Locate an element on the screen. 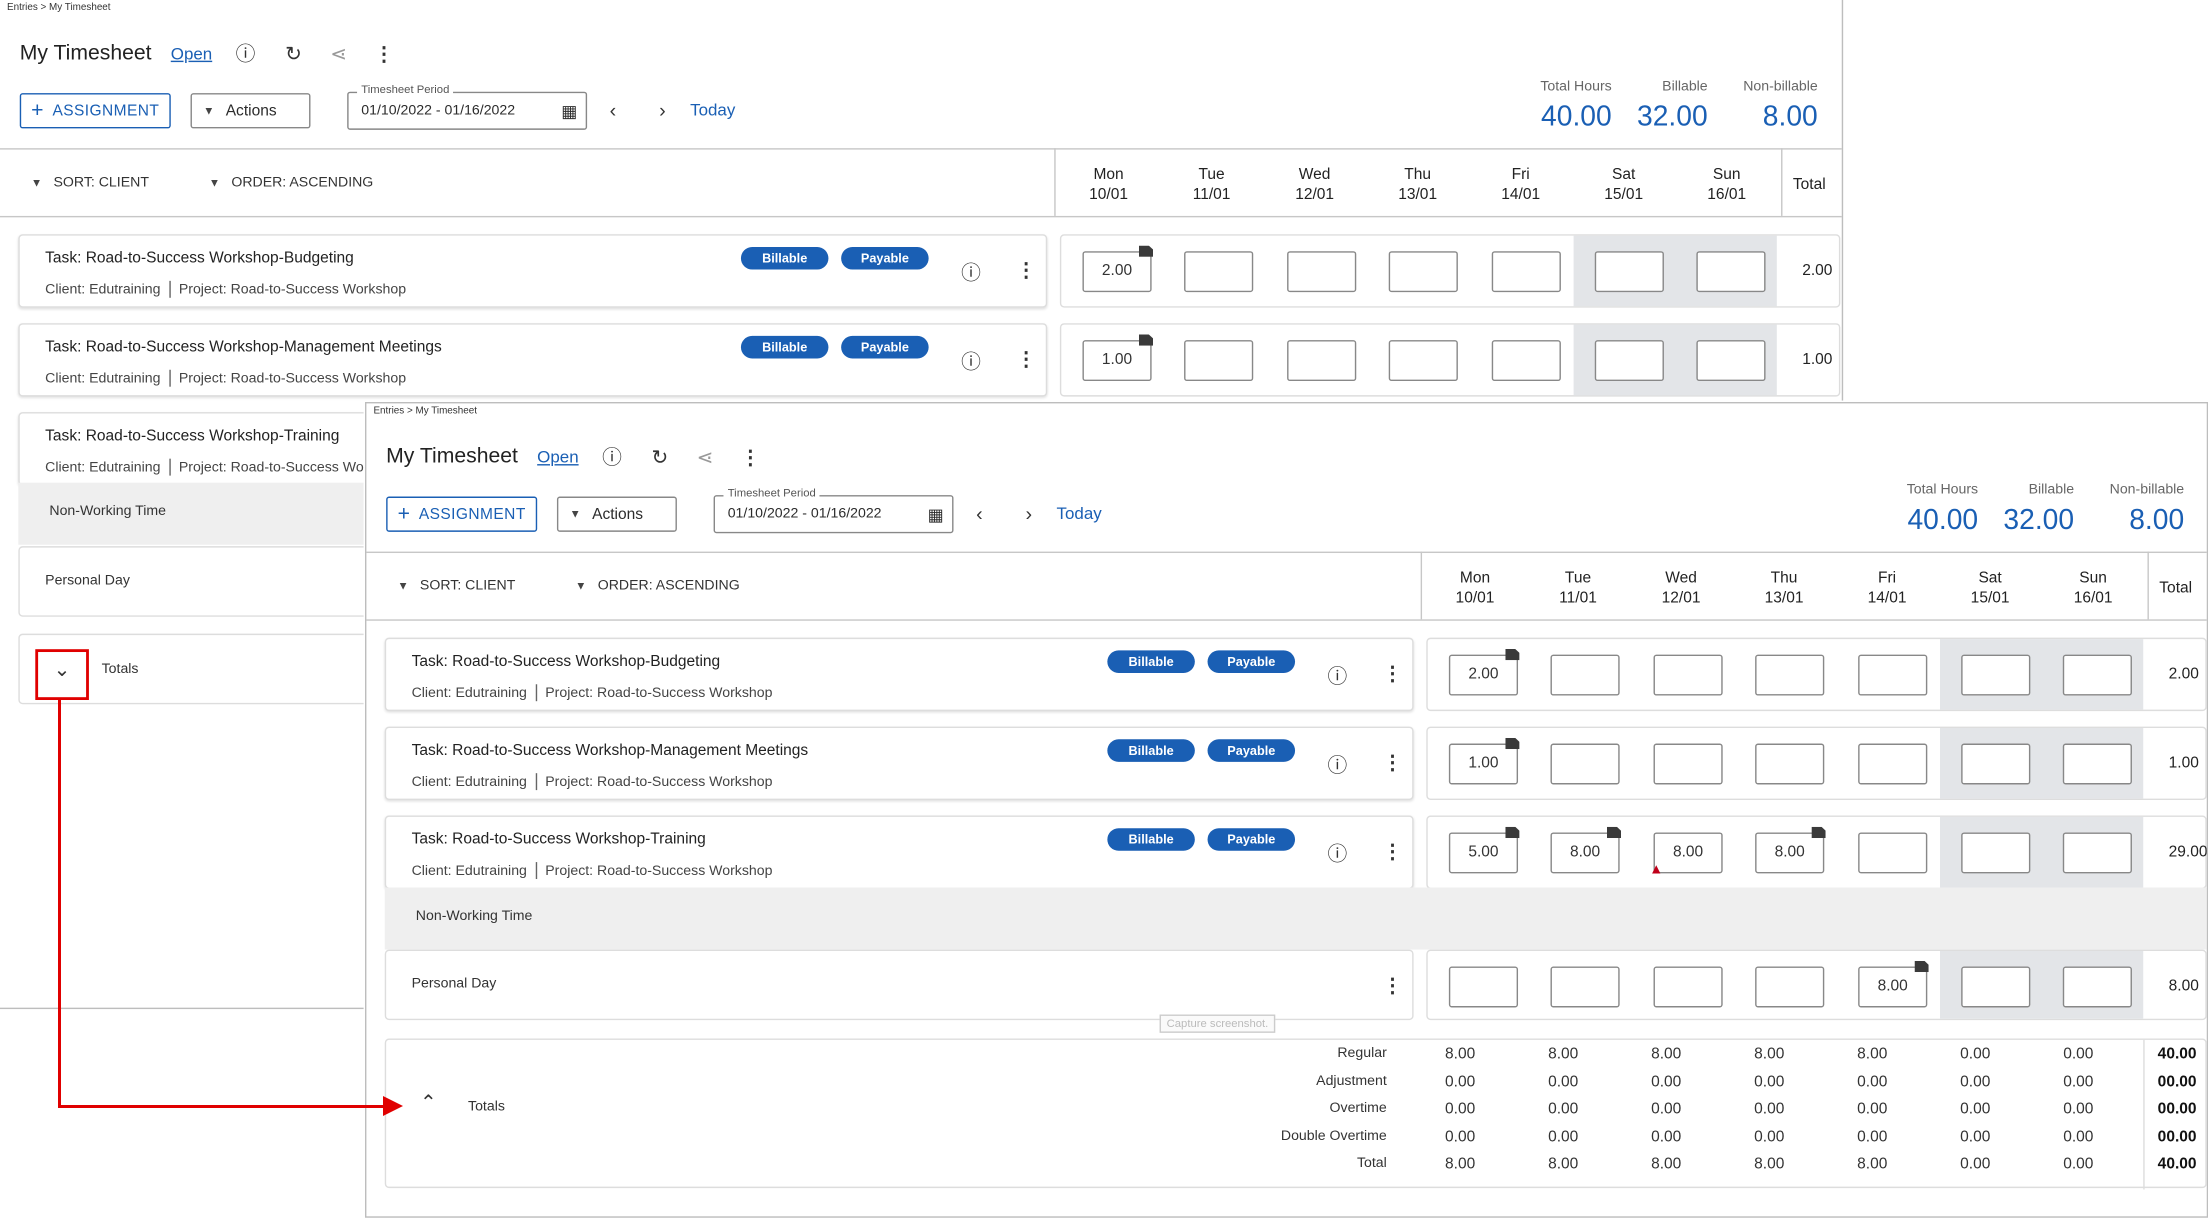 The width and height of the screenshot is (2208, 1223). hours-input-wed: 8.00 is located at coordinates (1688, 853).